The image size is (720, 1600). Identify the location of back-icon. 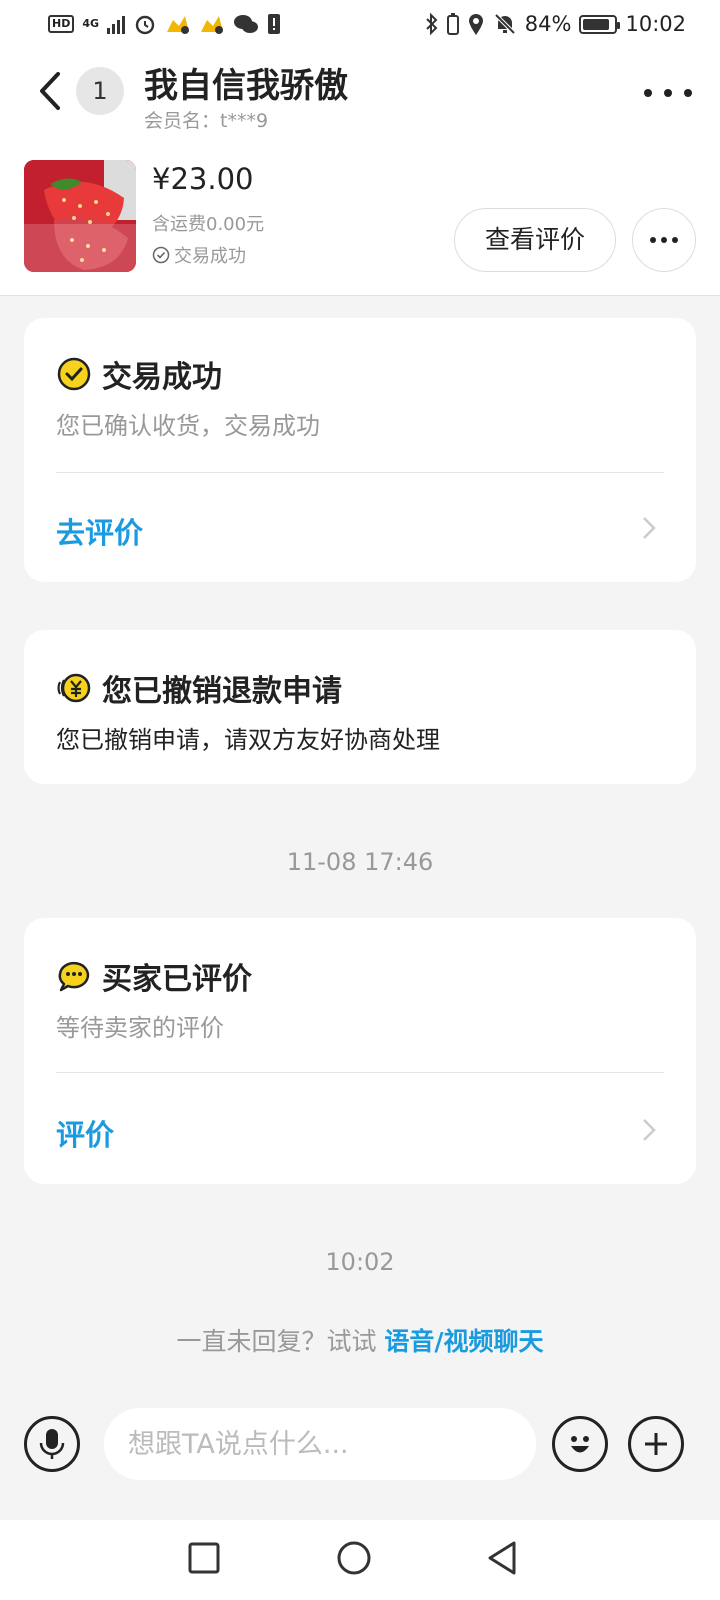
(50, 91).